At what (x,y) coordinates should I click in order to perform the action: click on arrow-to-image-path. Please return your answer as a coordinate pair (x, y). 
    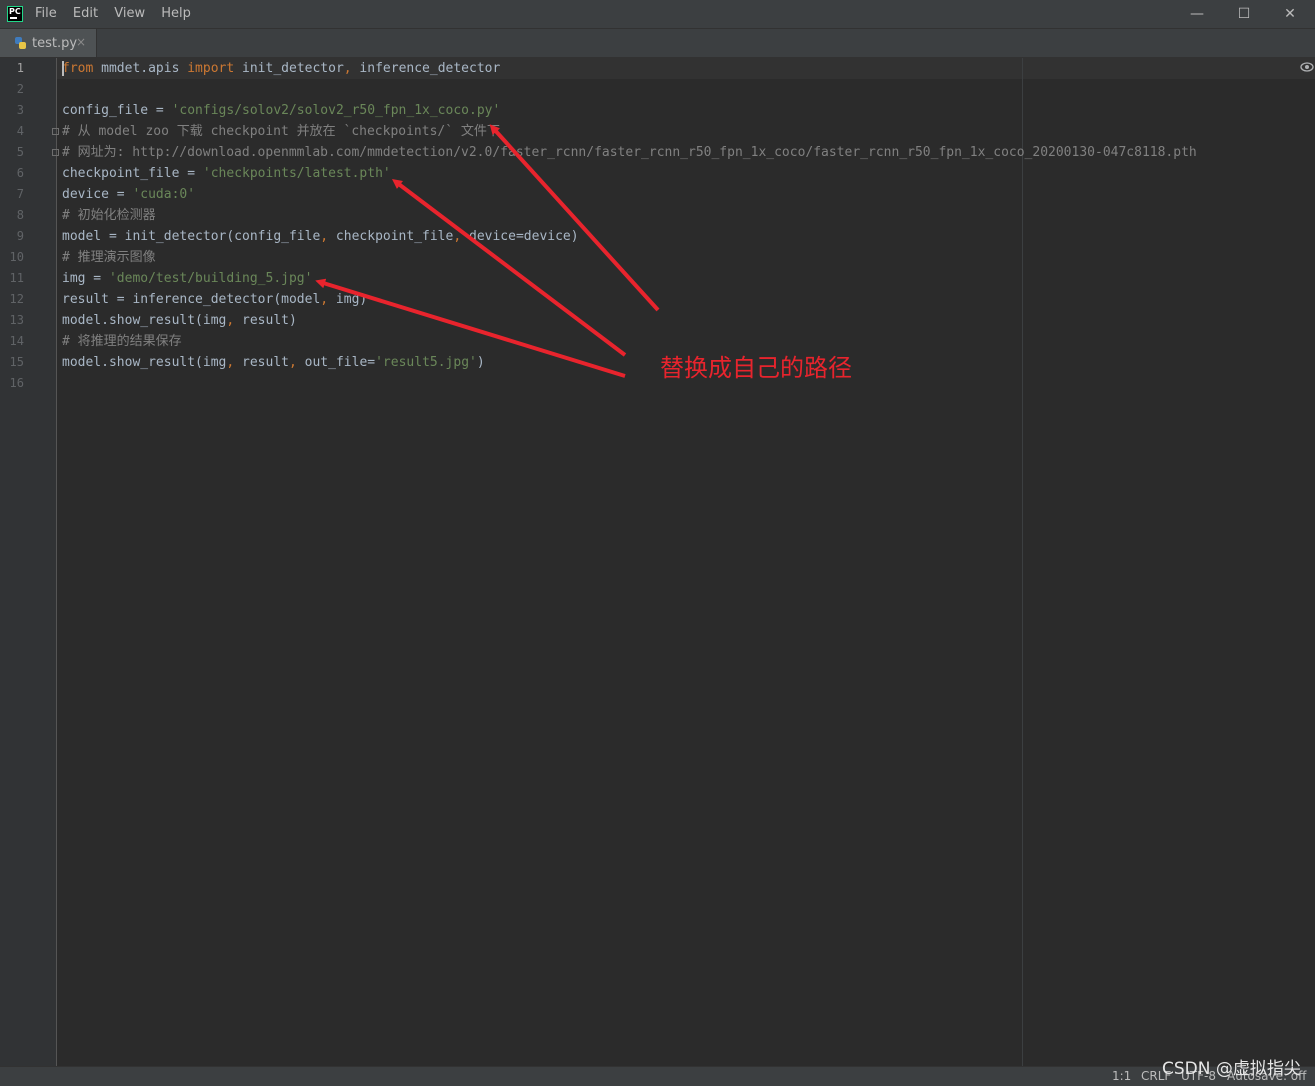
    Looking at the image, I should click on (470, 328).